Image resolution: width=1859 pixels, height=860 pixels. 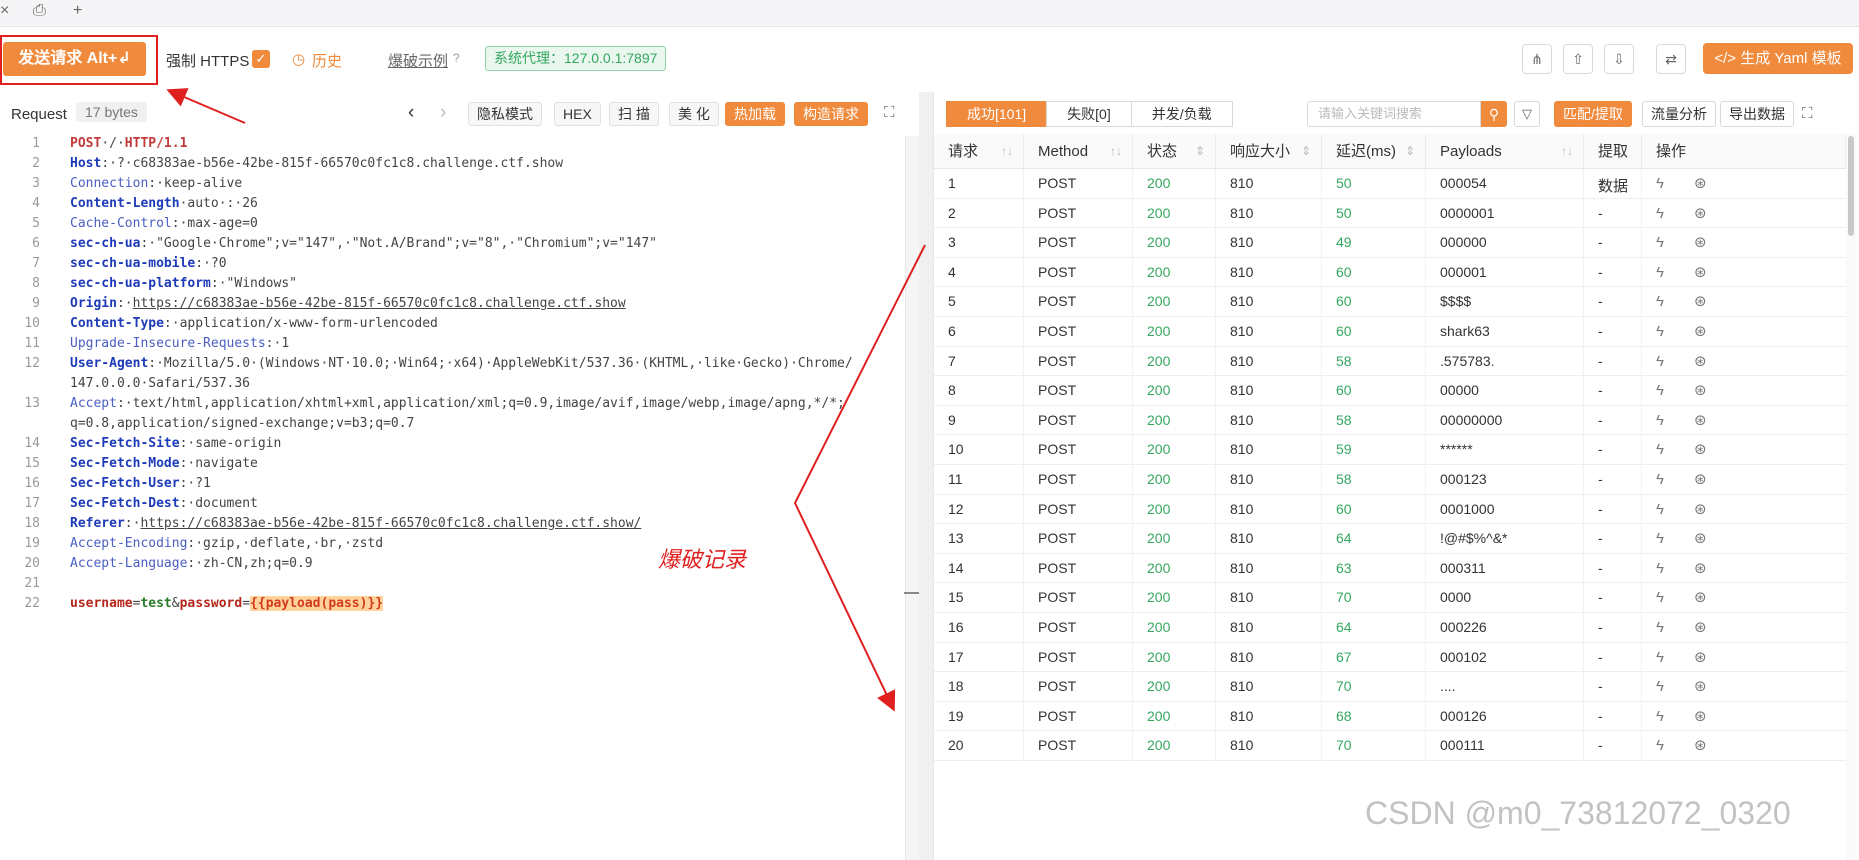 What do you see at coordinates (859, 478) in the screenshot?
I see `arrow-to-results` at bounding box center [859, 478].